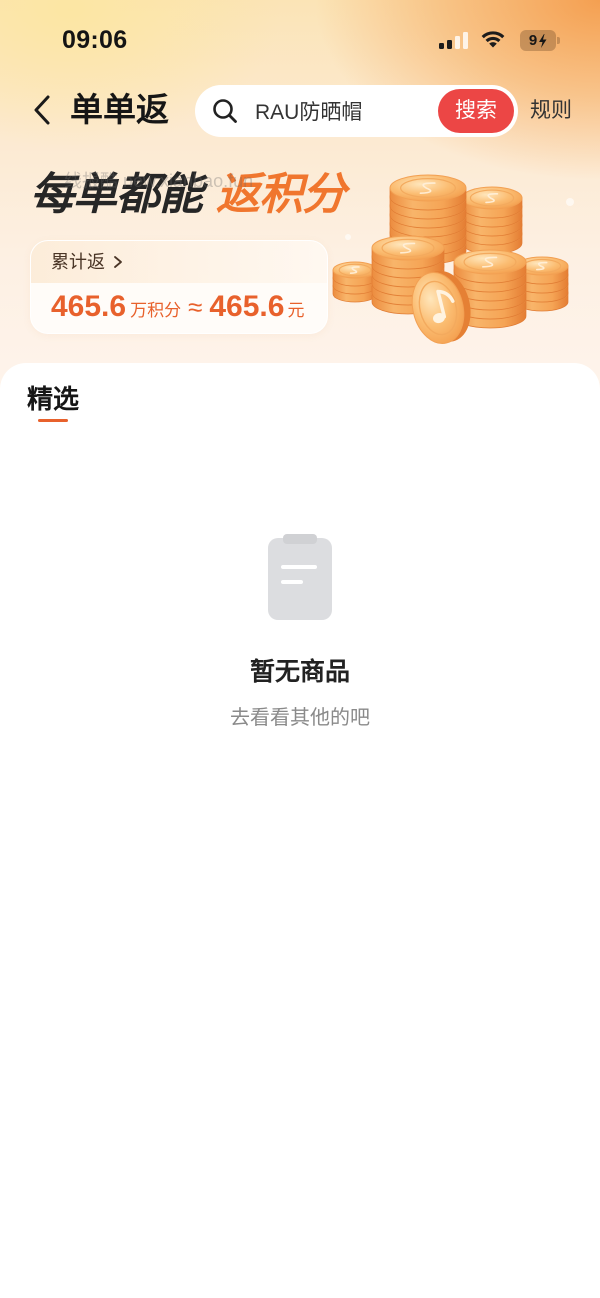  Describe the element at coordinates (119, 109) in the screenshot. I see `page-title: 单单返` at that location.